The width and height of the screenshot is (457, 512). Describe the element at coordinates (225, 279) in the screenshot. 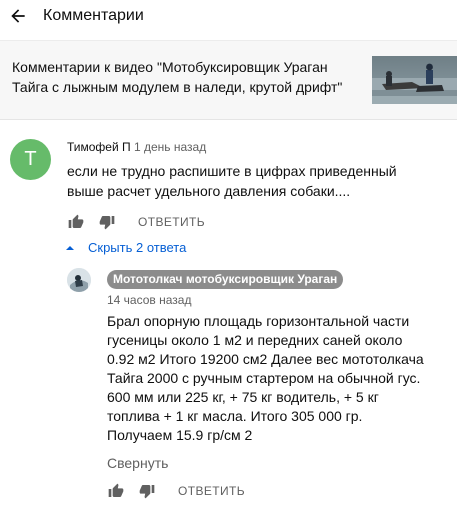

I see `reply-author-badge: Мототолкач мотобуксировщик Ураган` at that location.